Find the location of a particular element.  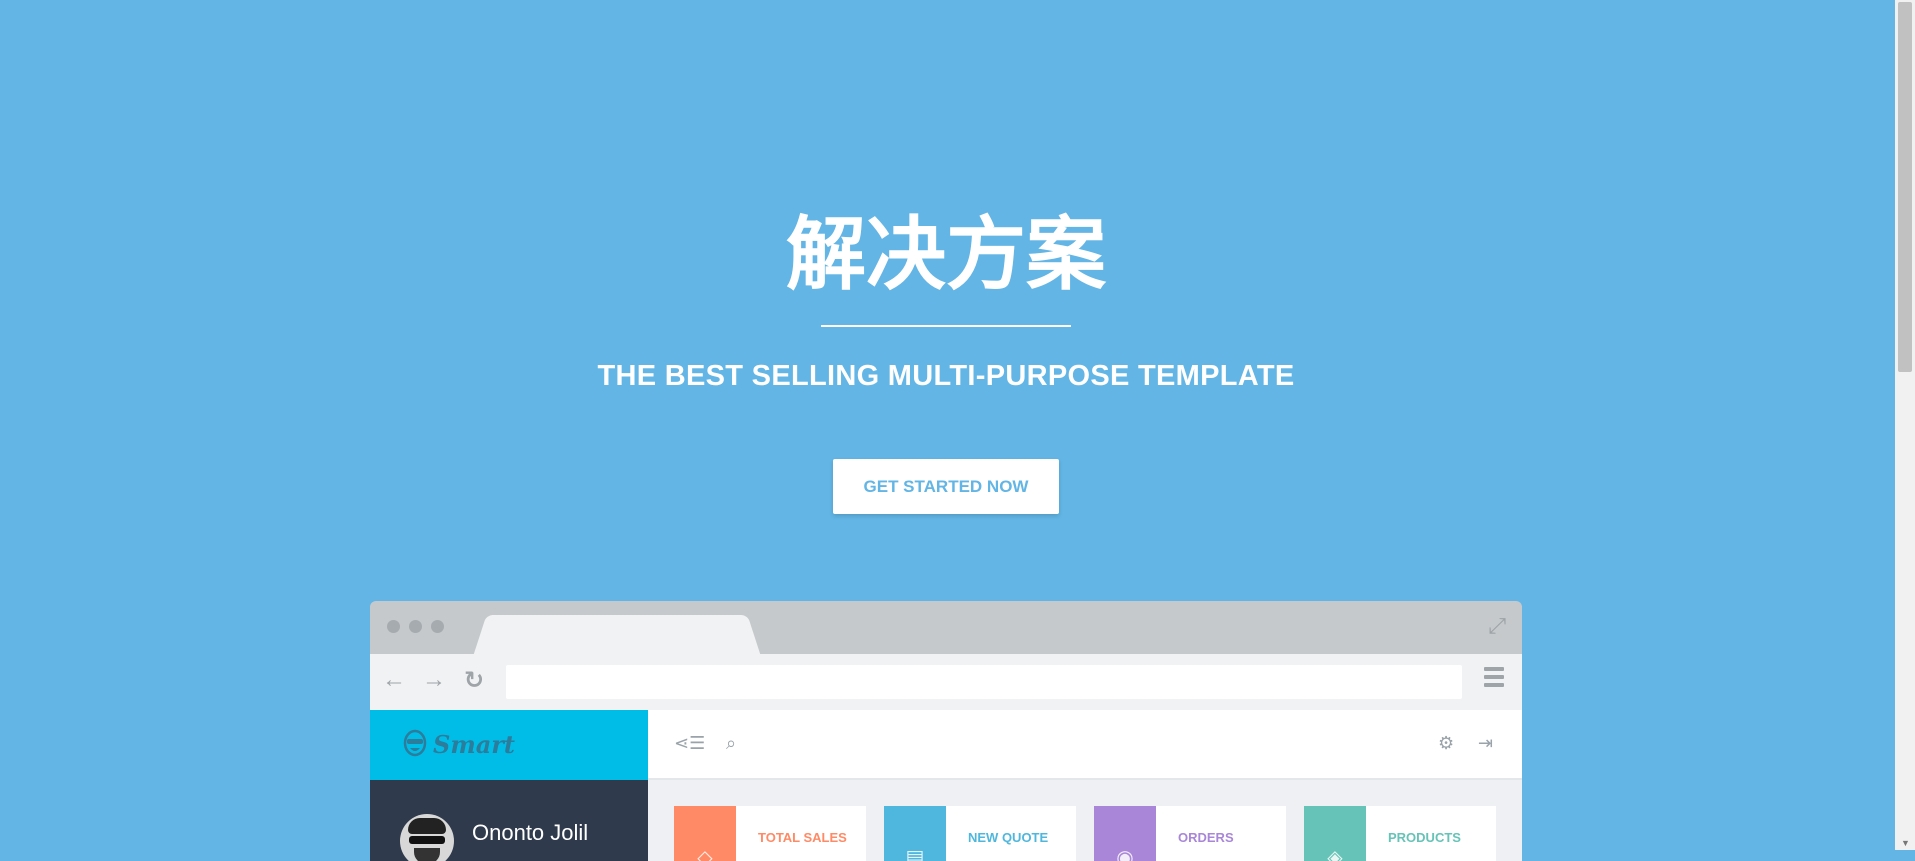

stat-label: PRODUCTS is located at coordinates (1424, 837).